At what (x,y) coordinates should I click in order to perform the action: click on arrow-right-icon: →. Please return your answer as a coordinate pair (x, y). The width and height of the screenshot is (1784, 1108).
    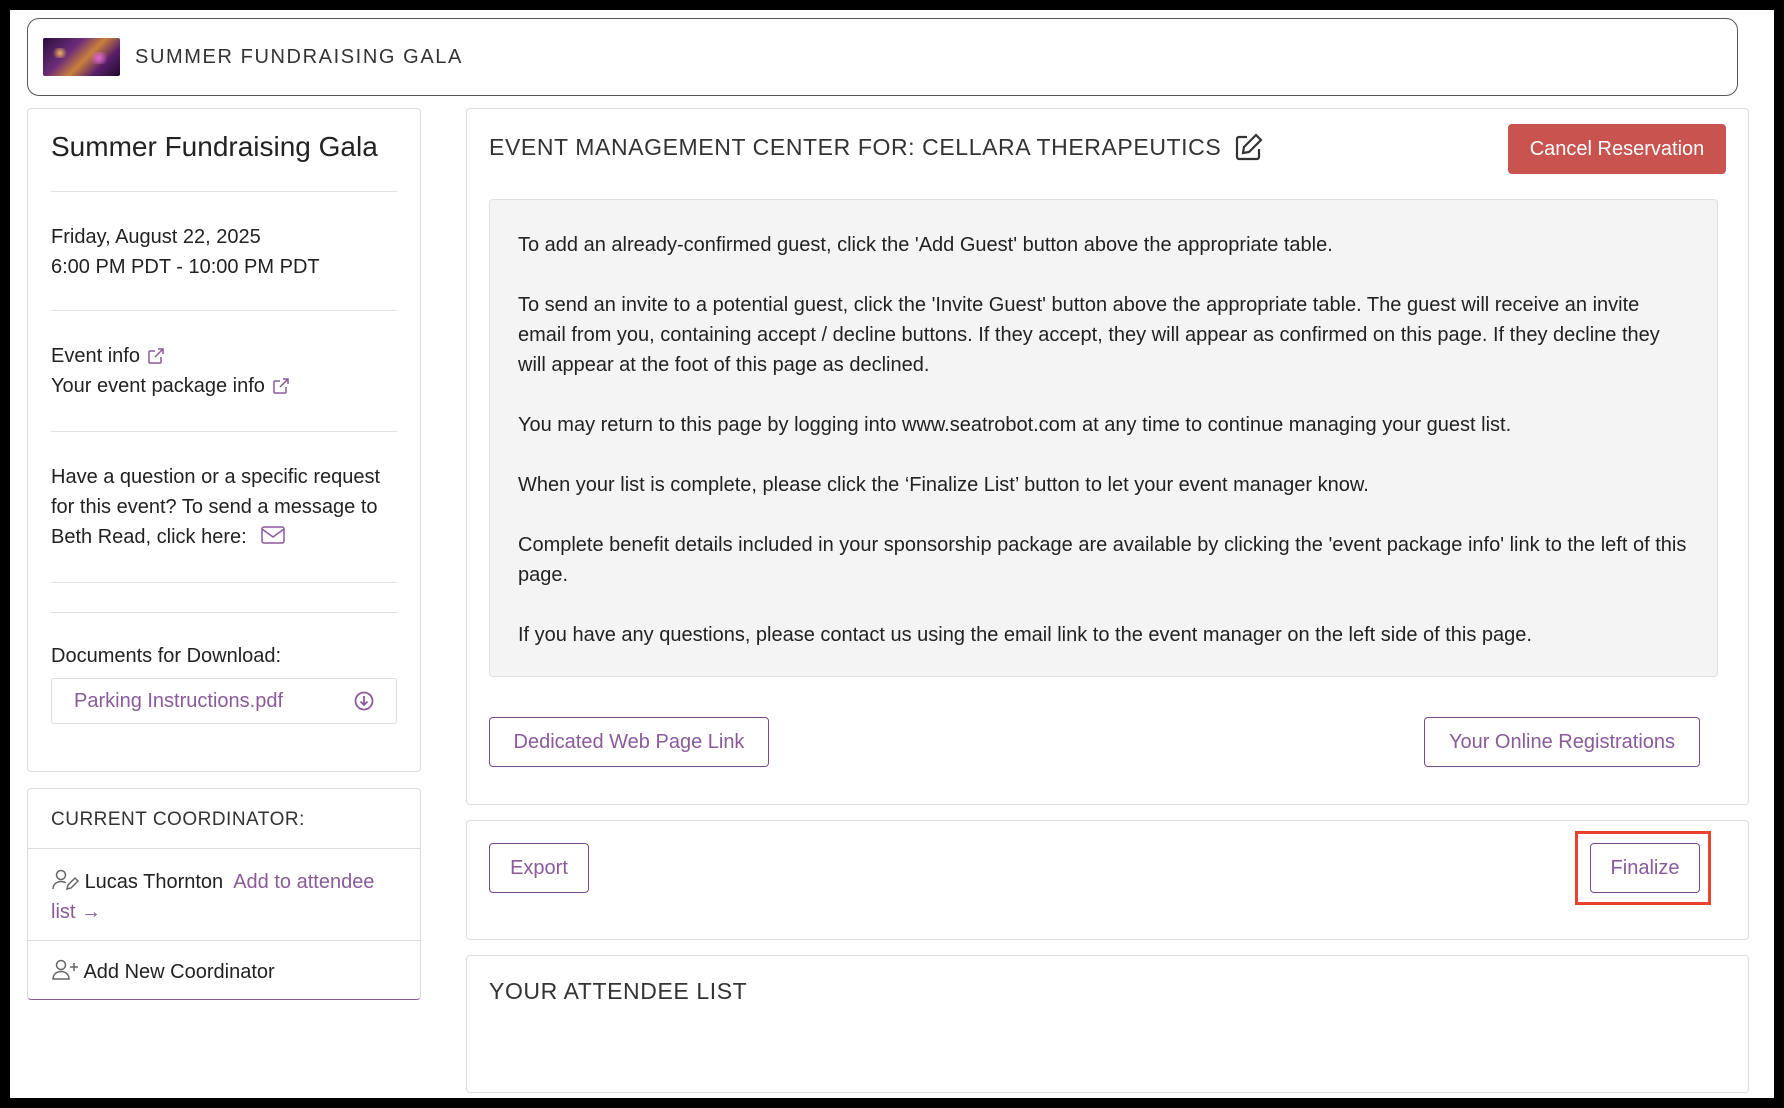
    Looking at the image, I should click on (91, 912).